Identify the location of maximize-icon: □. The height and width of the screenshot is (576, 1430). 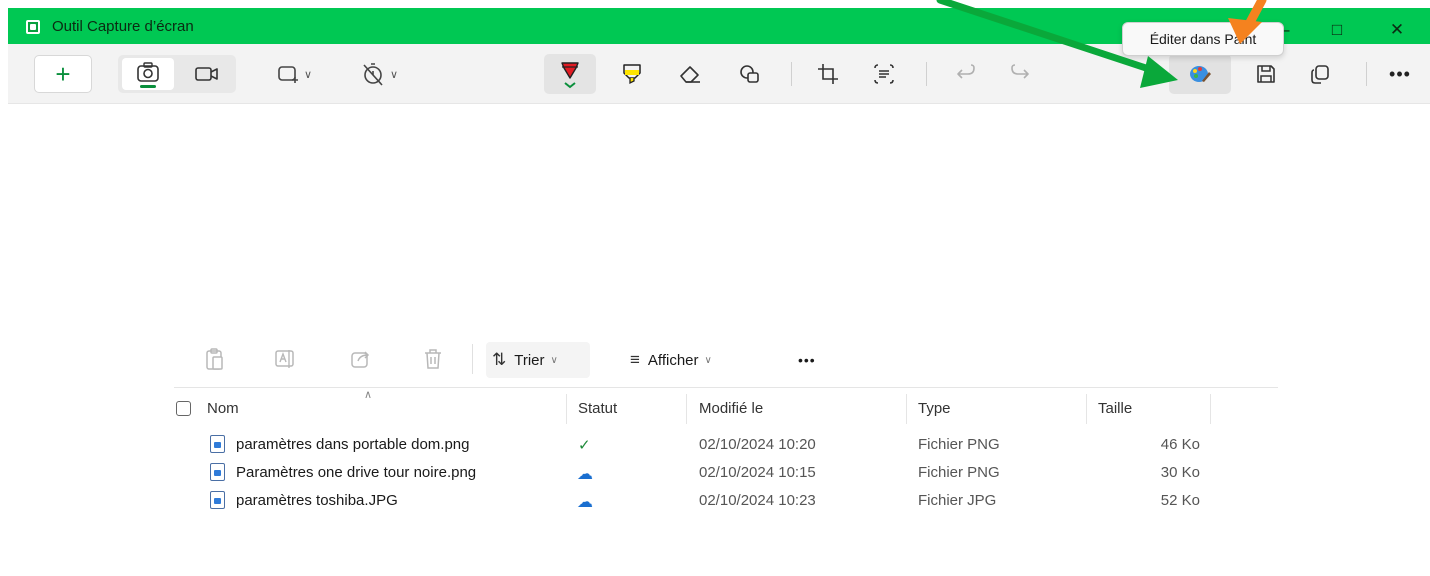
(1337, 29).